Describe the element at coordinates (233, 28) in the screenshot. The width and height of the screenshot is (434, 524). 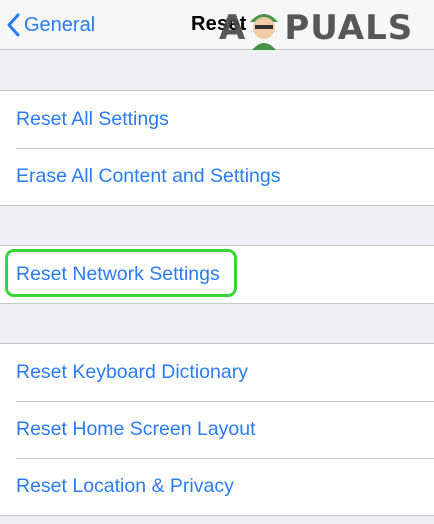
I see `watermark-text-left: A` at that location.